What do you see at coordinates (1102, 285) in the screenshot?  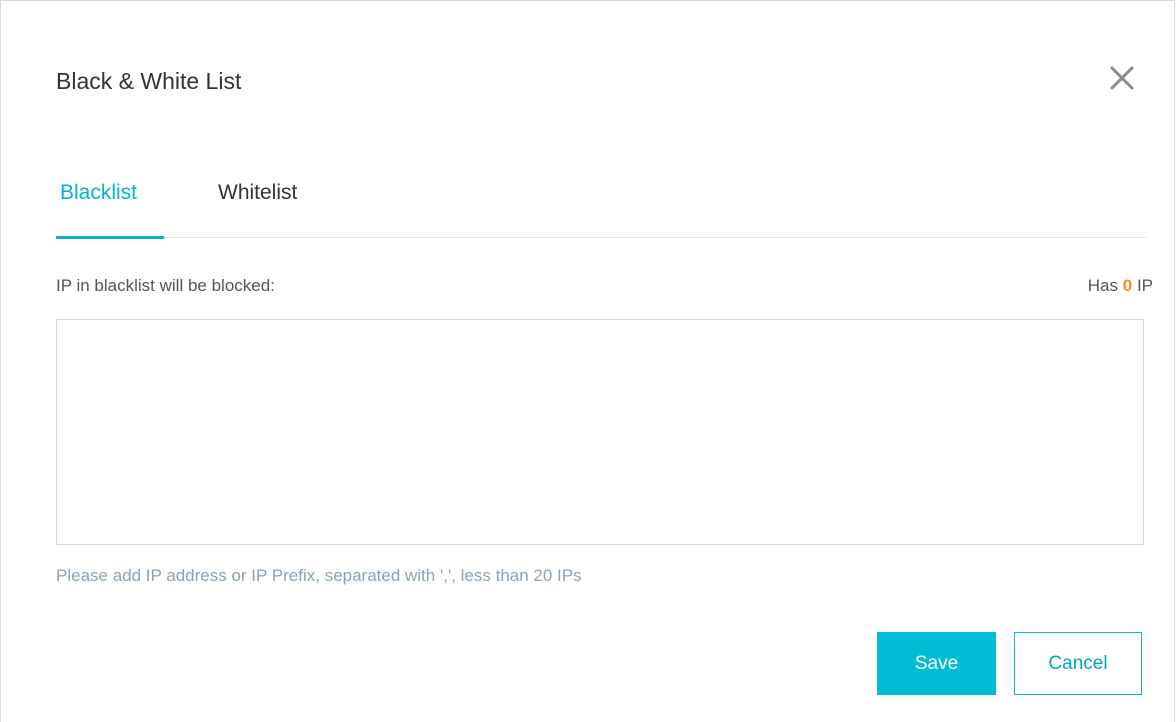 I see `ip-count-prefix: Has` at bounding box center [1102, 285].